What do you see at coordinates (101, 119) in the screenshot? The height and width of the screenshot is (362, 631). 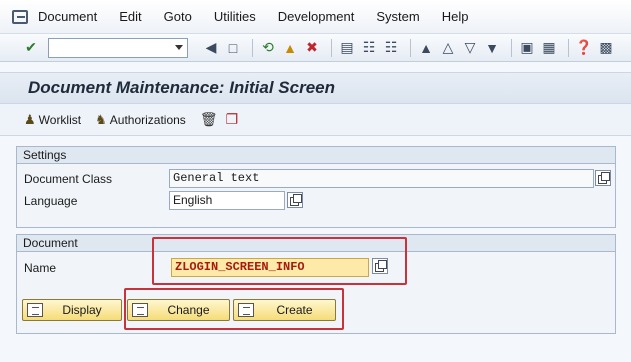 I see `users-icon: ♞` at bounding box center [101, 119].